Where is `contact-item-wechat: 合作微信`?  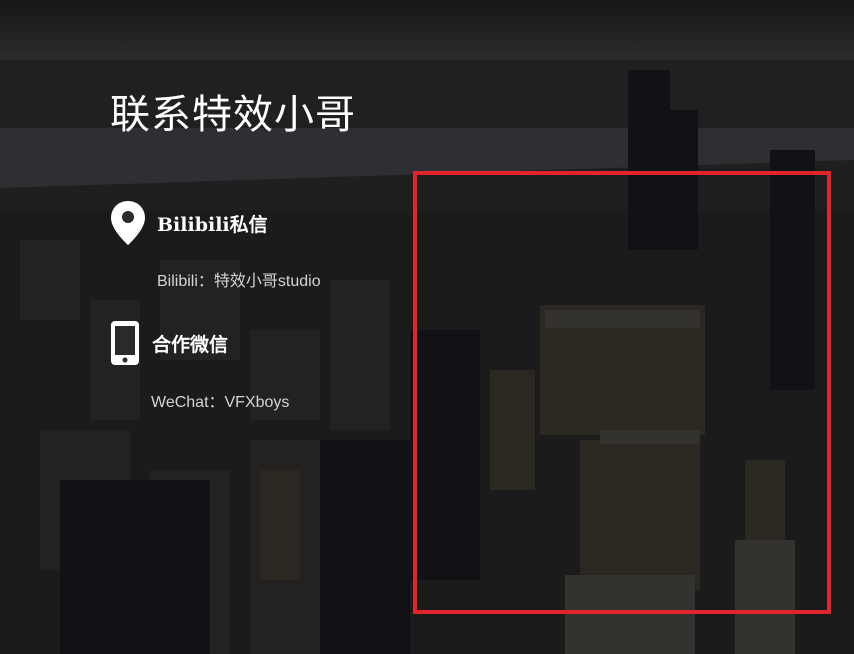 contact-item-wechat: 合作微信 is located at coordinates (169, 343).